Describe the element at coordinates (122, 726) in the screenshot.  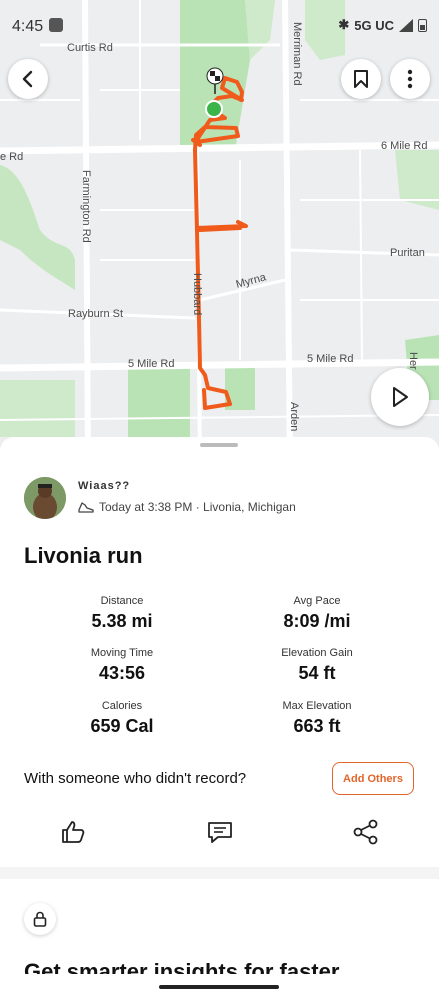
I see `stat-value: 659 Cal` at that location.